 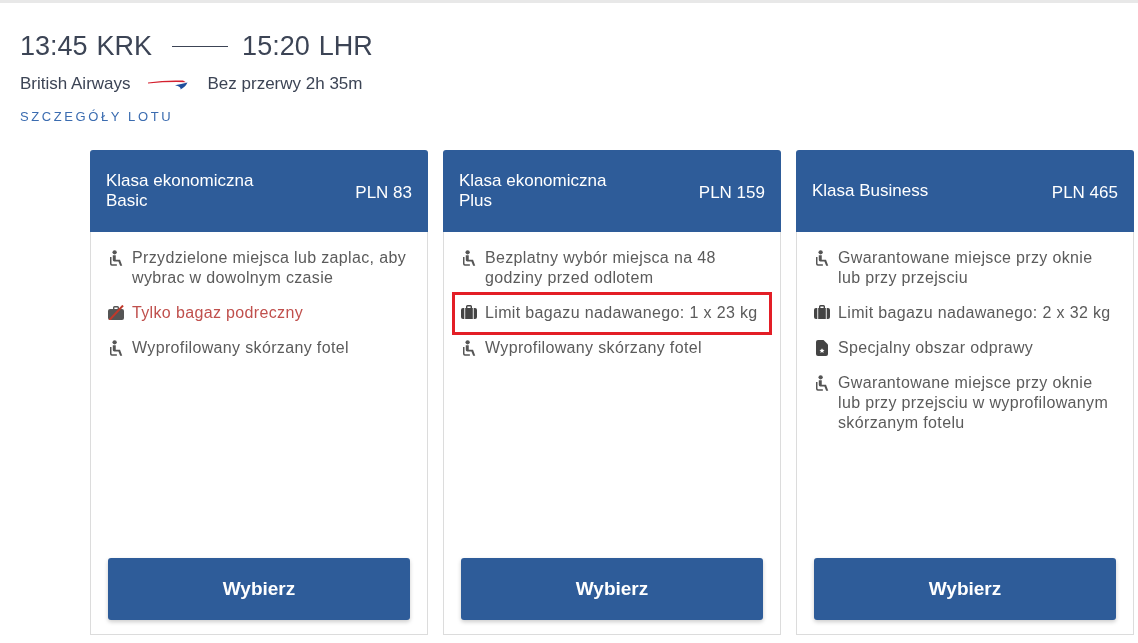 What do you see at coordinates (1084, 193) in the screenshot?
I see `fare-price: PLN 465` at bounding box center [1084, 193].